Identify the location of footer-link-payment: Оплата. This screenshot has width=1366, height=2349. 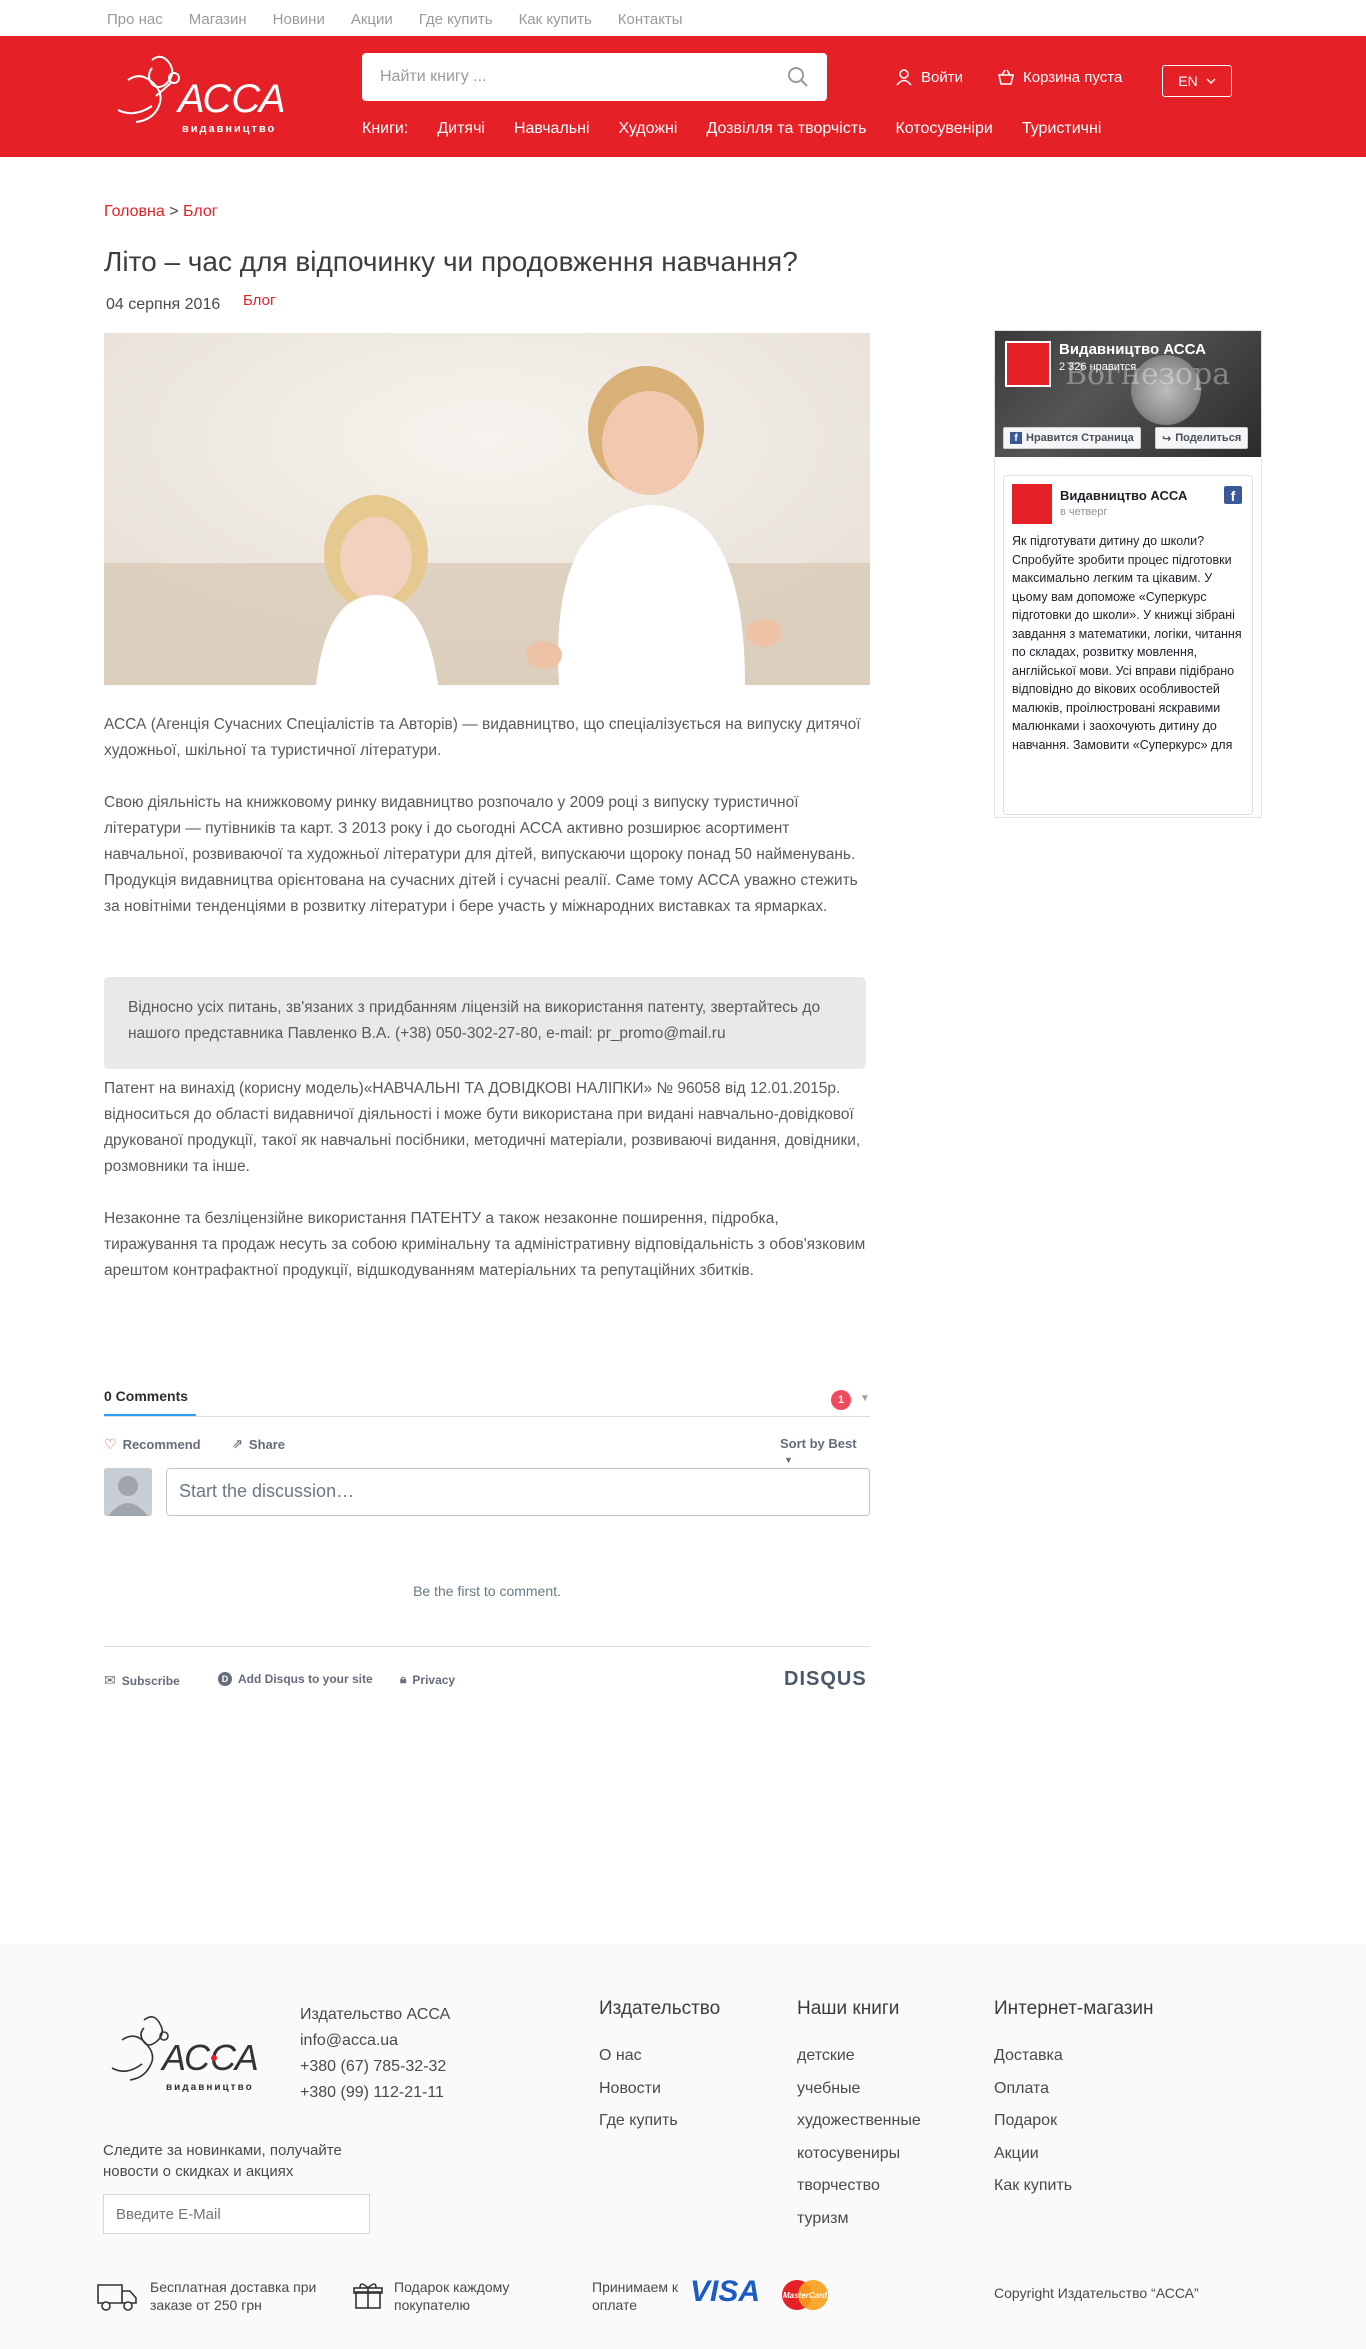
(1074, 2089).